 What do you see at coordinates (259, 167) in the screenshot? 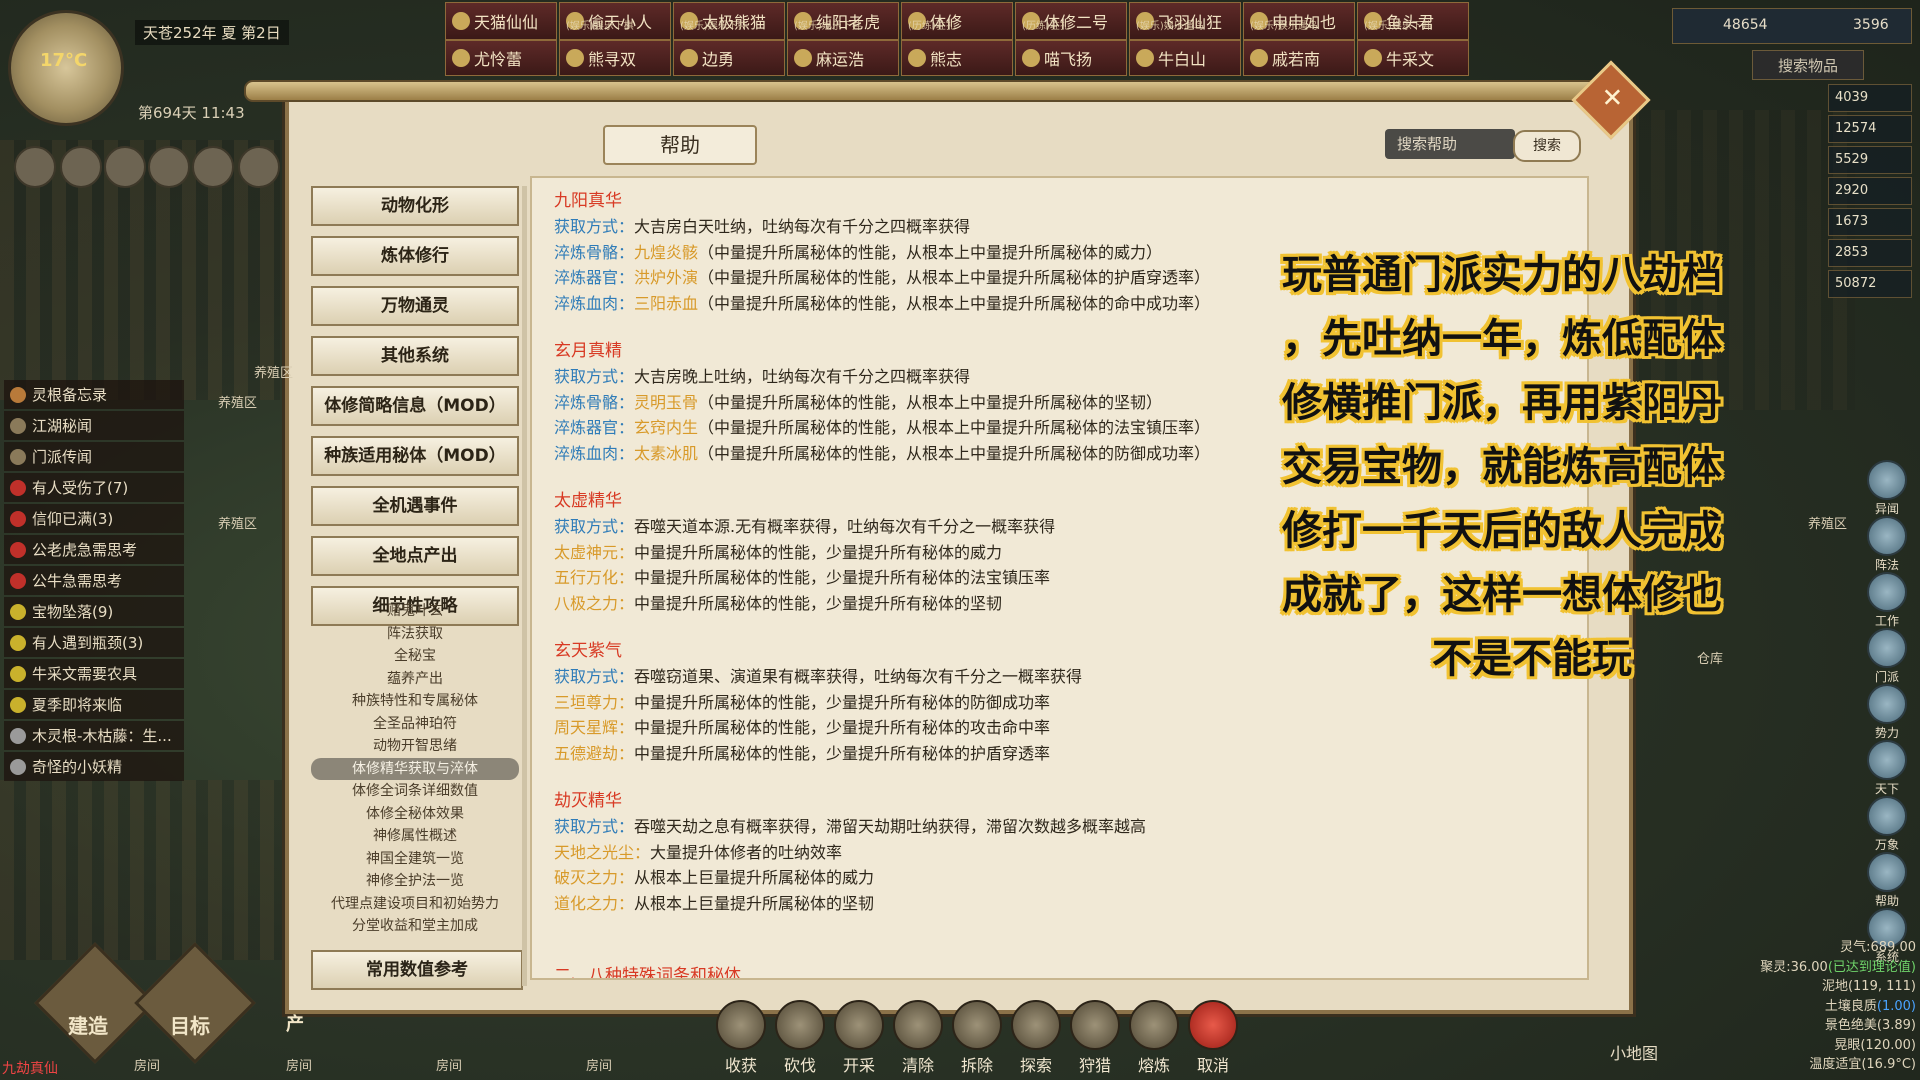
I see `settings-wheel-icon` at bounding box center [259, 167].